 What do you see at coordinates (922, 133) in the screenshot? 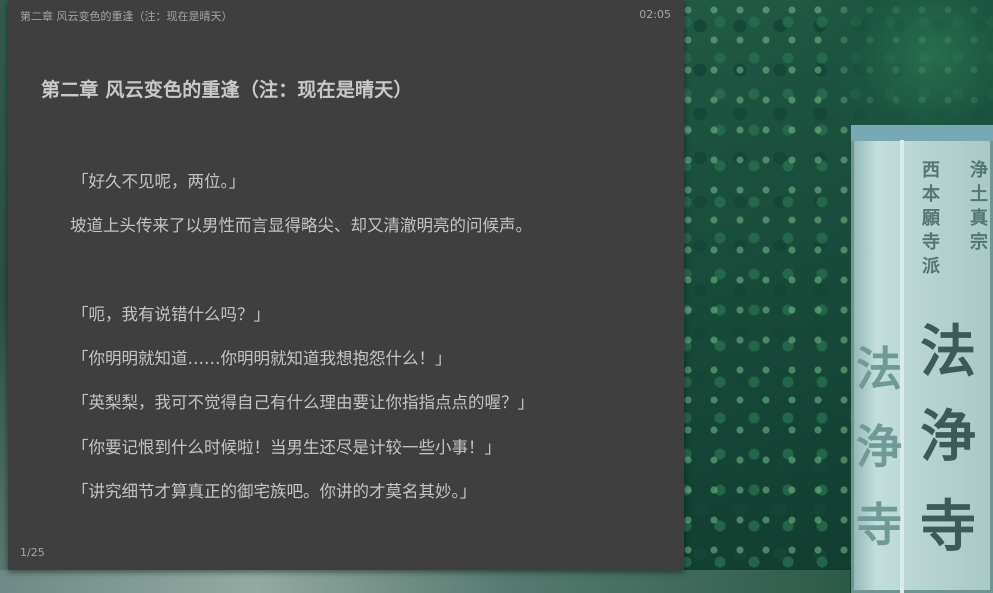
I see `temple-sign-cap` at bounding box center [922, 133].